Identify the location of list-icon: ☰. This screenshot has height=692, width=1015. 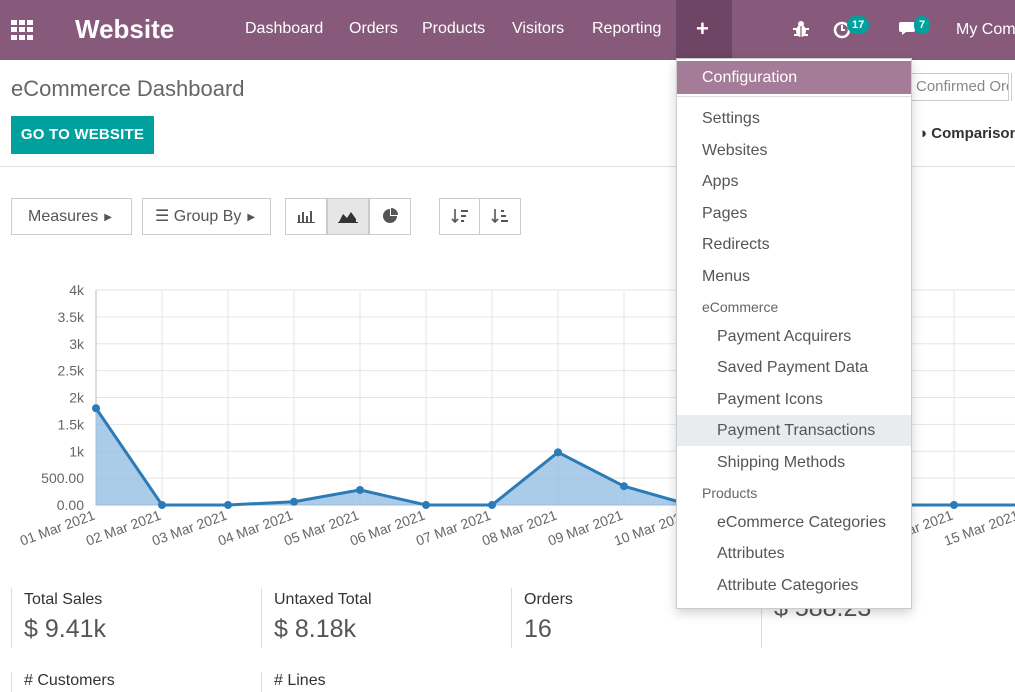
(162, 216).